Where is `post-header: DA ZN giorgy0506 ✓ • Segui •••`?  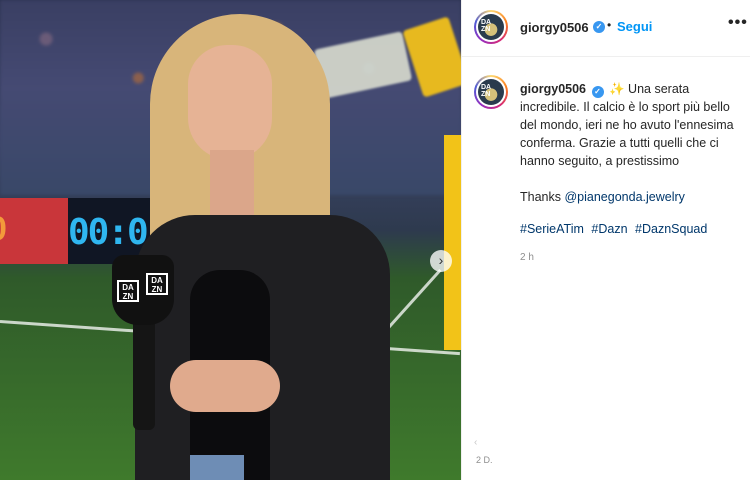
post-header: DA ZN giorgy0506 ✓ • Segui ••• is located at coordinates (606, 28).